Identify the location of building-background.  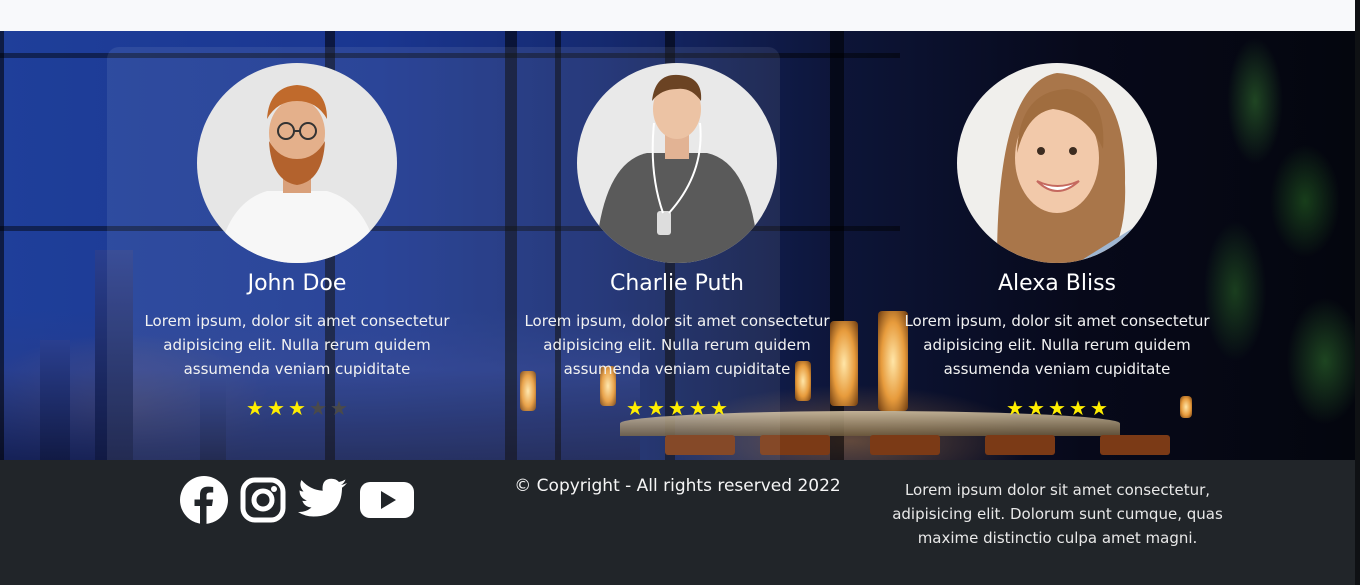
(55, 400).